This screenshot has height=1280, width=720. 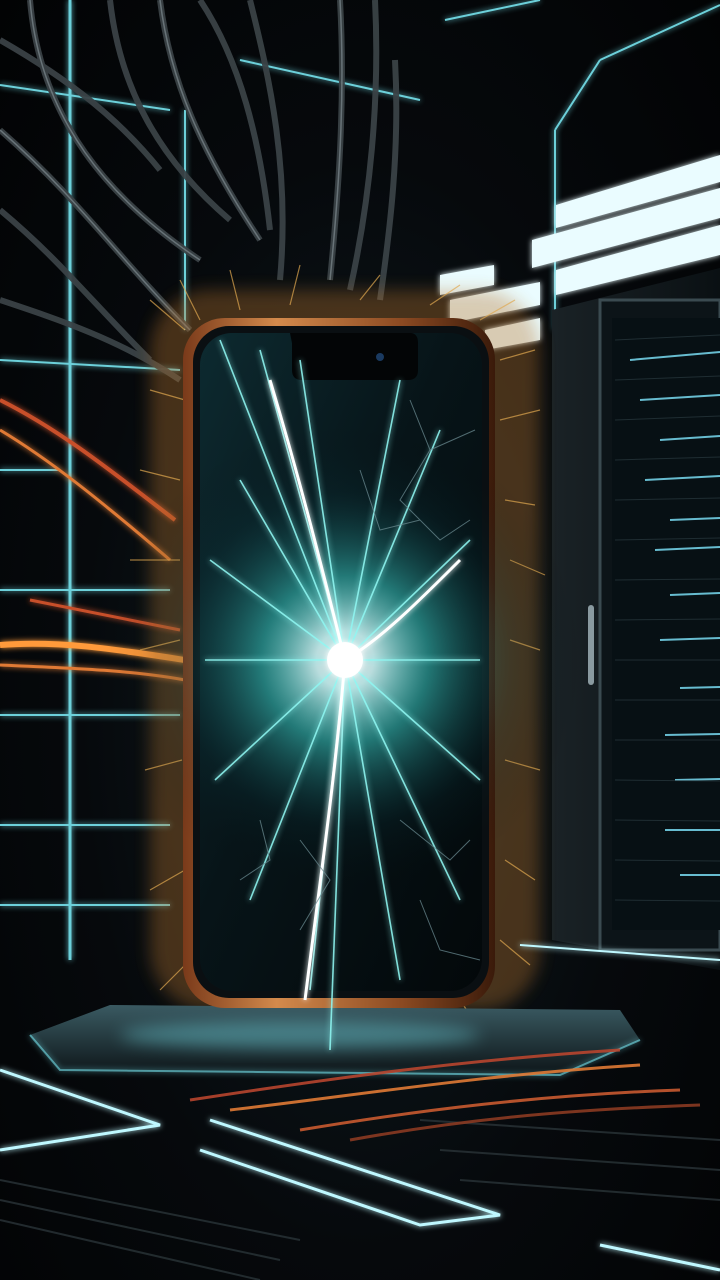 What do you see at coordinates (354, 356) in the screenshot?
I see `phone-notch` at bounding box center [354, 356].